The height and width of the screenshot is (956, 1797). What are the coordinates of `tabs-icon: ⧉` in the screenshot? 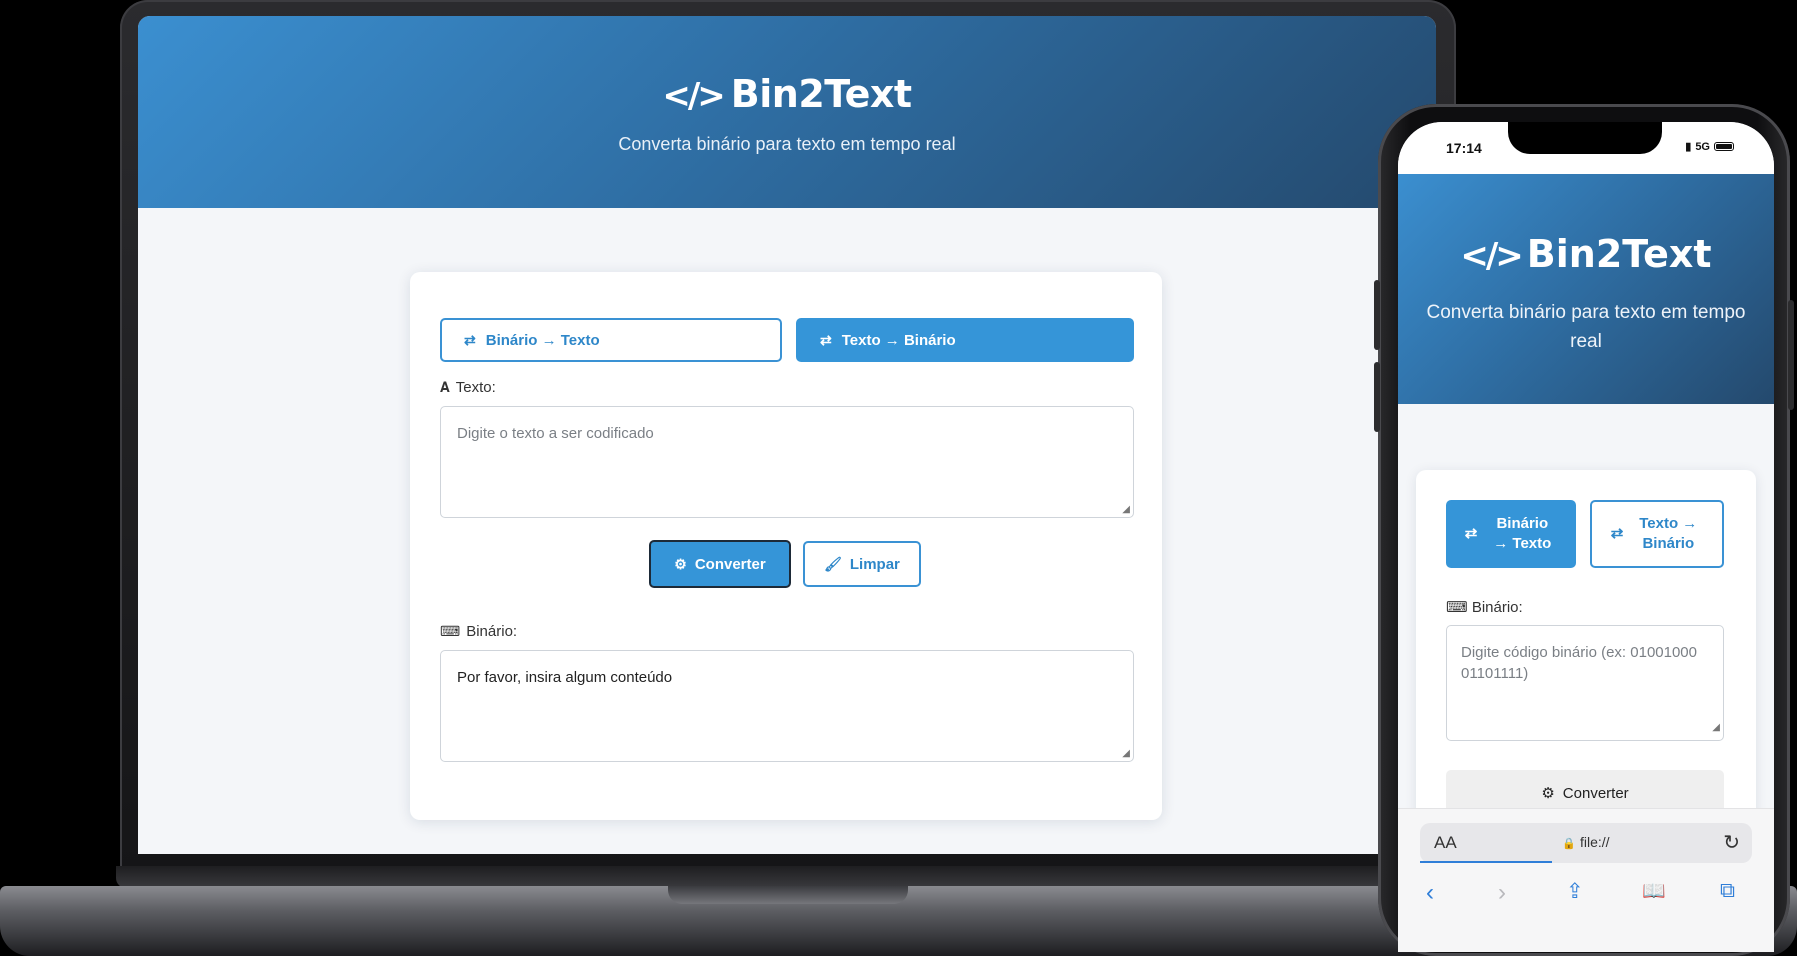 It's located at (1727, 891).